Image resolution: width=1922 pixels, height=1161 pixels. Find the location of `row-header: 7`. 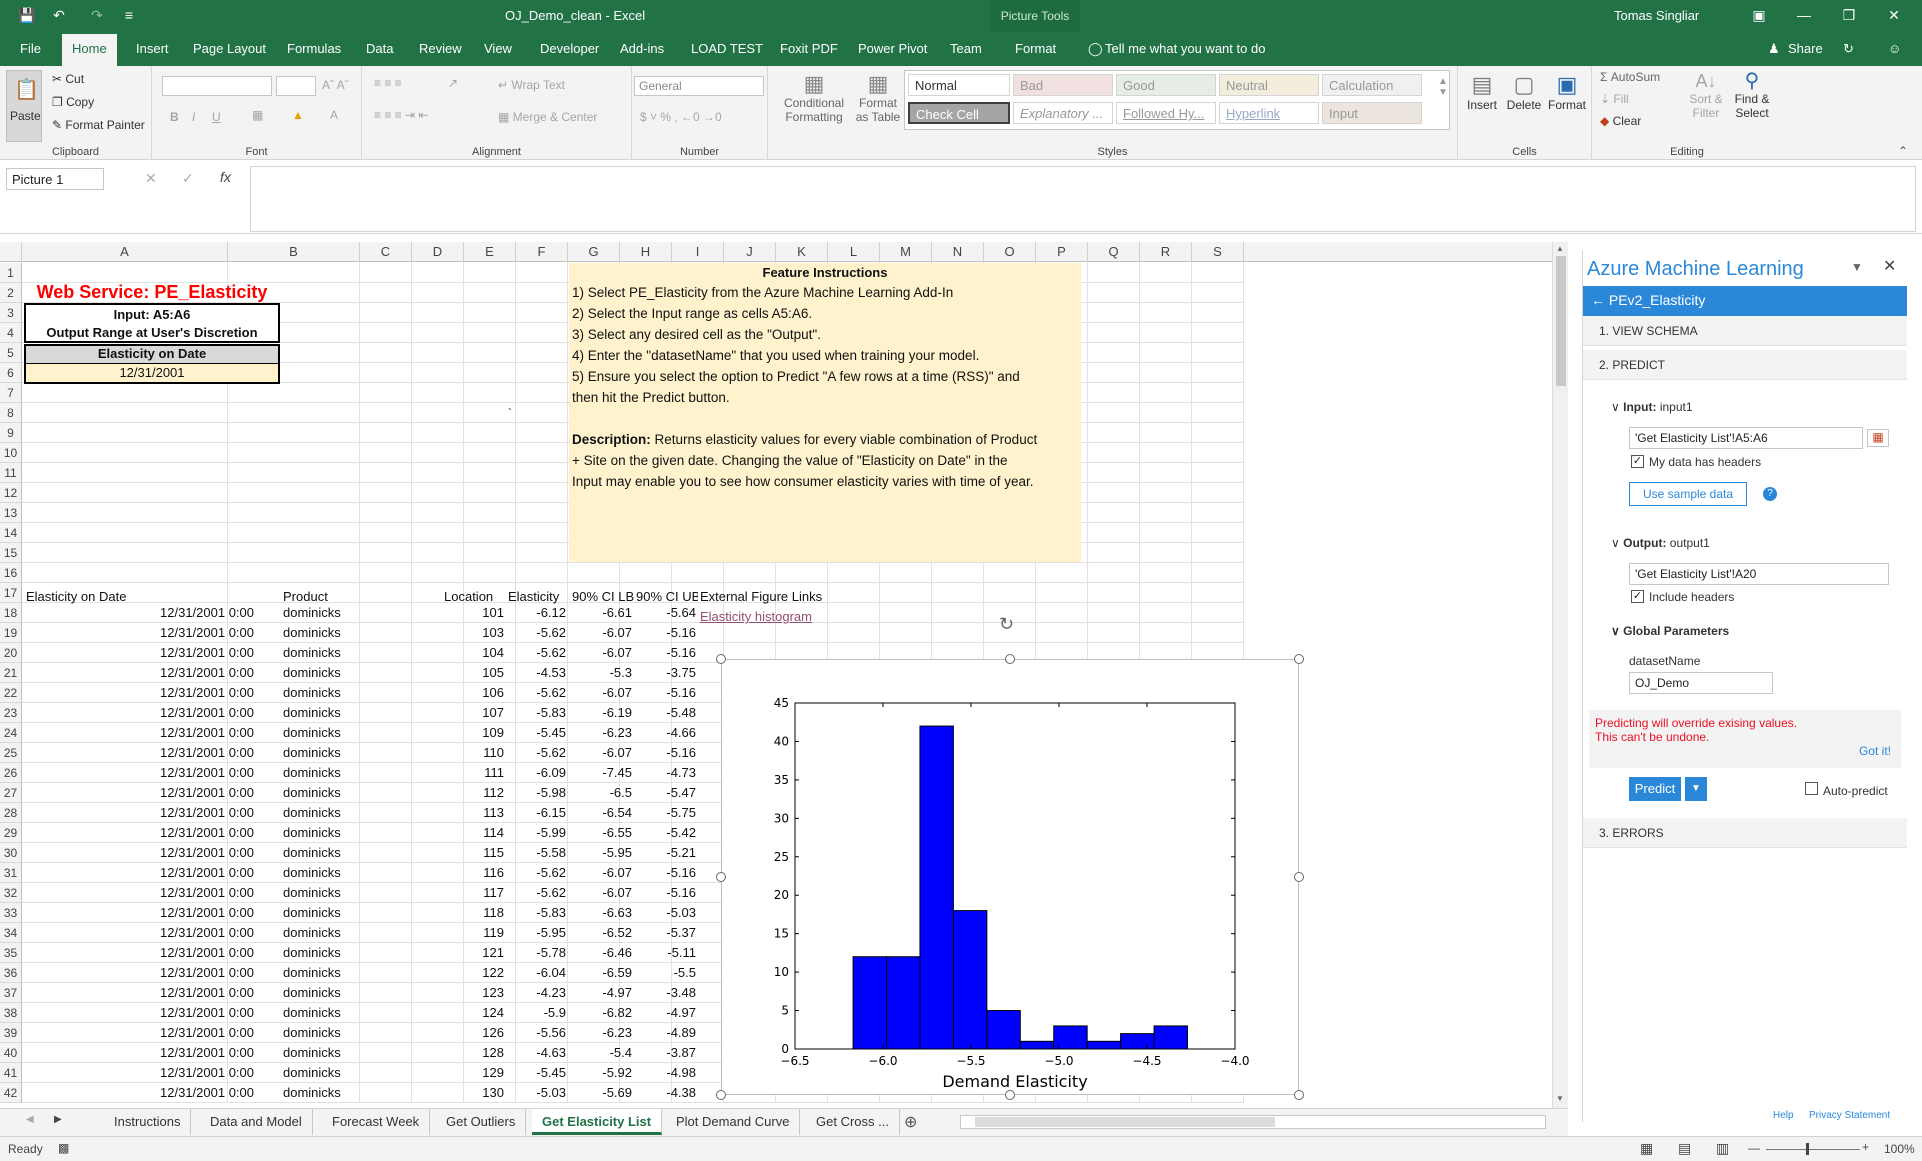

row-header: 7 is located at coordinates (11, 393).